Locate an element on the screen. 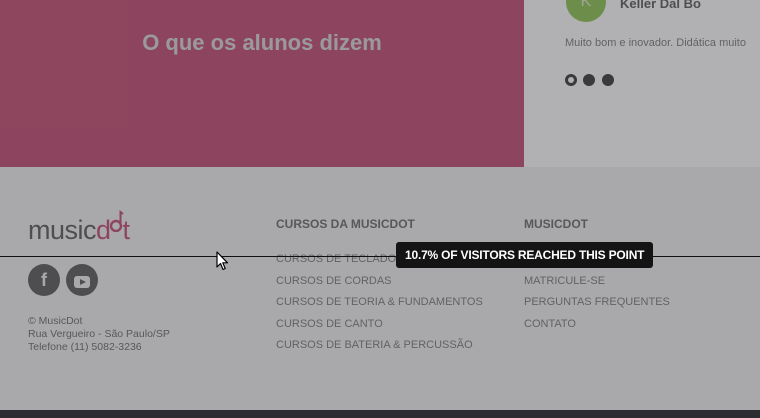 Image resolution: width=760 pixels, height=418 pixels. scroll-reach-tooltip: 10.7% OF VISITORS REACHED THIS POINT is located at coordinates (525, 255).